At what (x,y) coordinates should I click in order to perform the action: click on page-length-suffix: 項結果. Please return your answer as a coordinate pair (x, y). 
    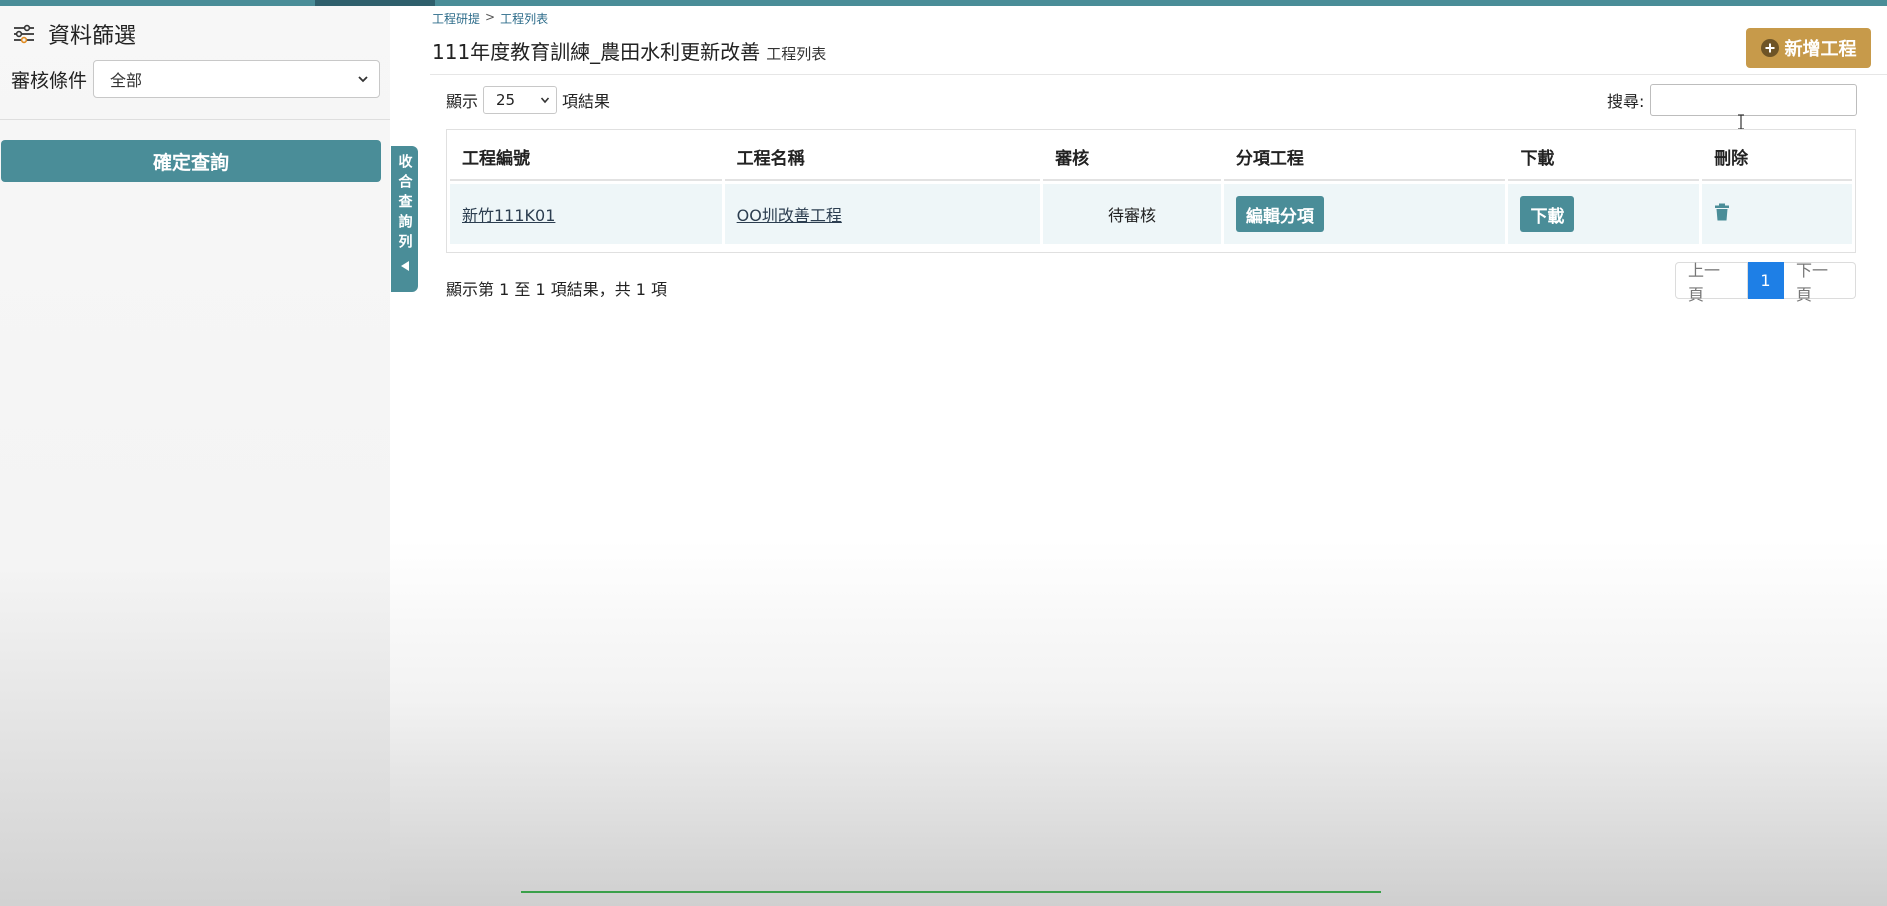
    Looking at the image, I should click on (586, 101).